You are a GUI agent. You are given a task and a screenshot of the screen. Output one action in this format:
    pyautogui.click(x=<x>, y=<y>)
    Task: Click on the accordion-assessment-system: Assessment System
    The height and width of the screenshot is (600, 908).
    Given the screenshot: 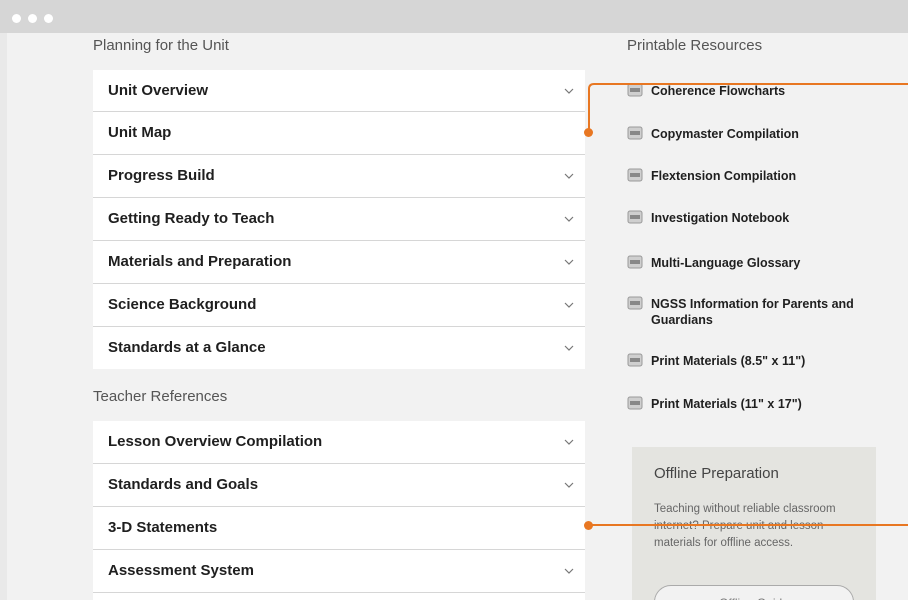 What is the action you would take?
    pyautogui.click(x=339, y=571)
    